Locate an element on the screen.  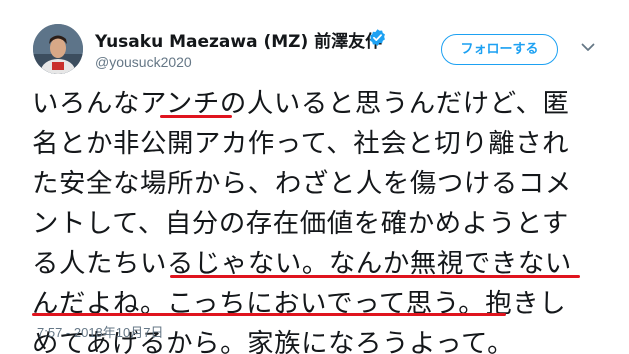
tweet-line: 名とか非公開アカ作って、社会と切り離され is located at coordinates (301, 143).